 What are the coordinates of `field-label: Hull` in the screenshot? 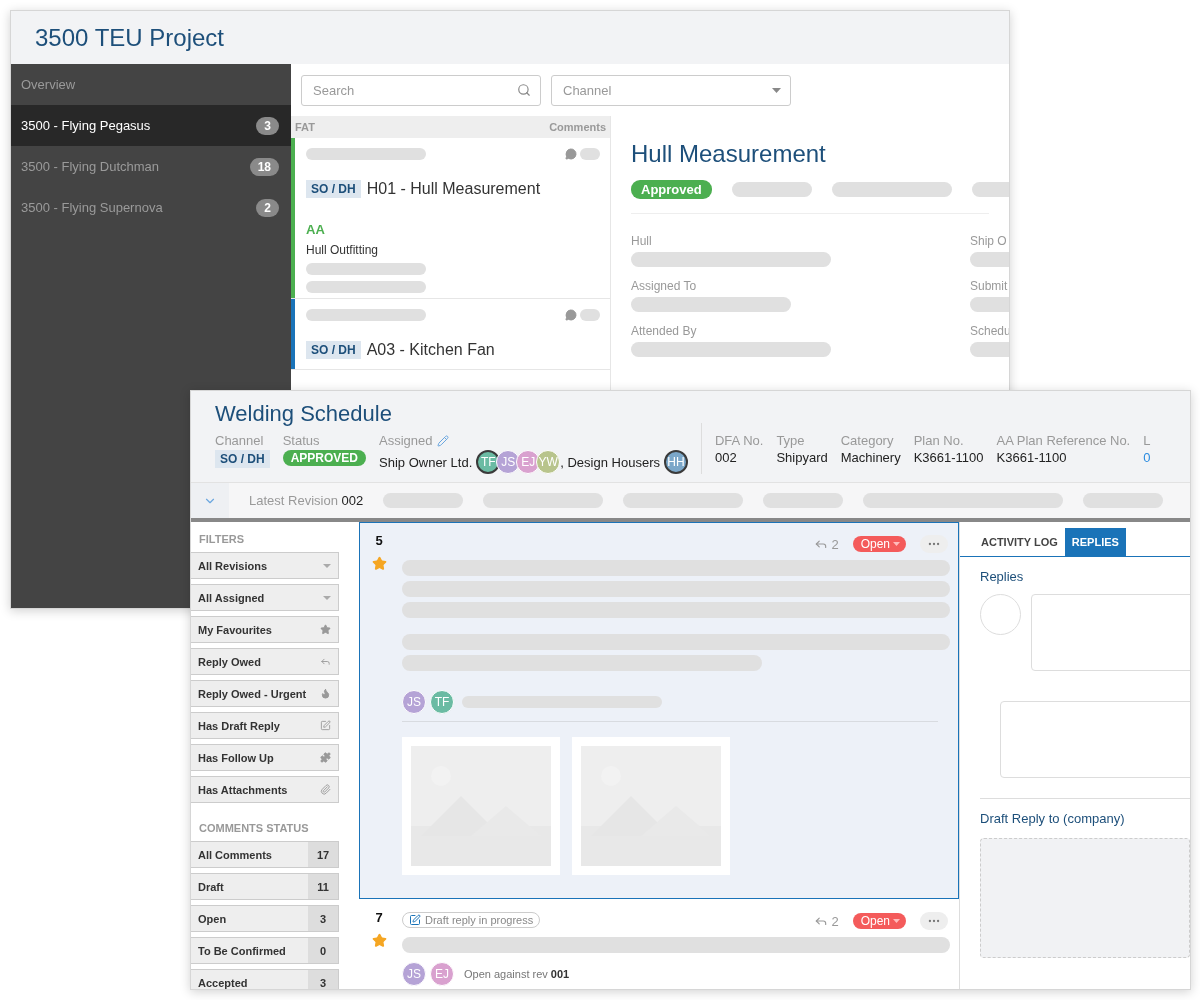 It's located at (642, 241).